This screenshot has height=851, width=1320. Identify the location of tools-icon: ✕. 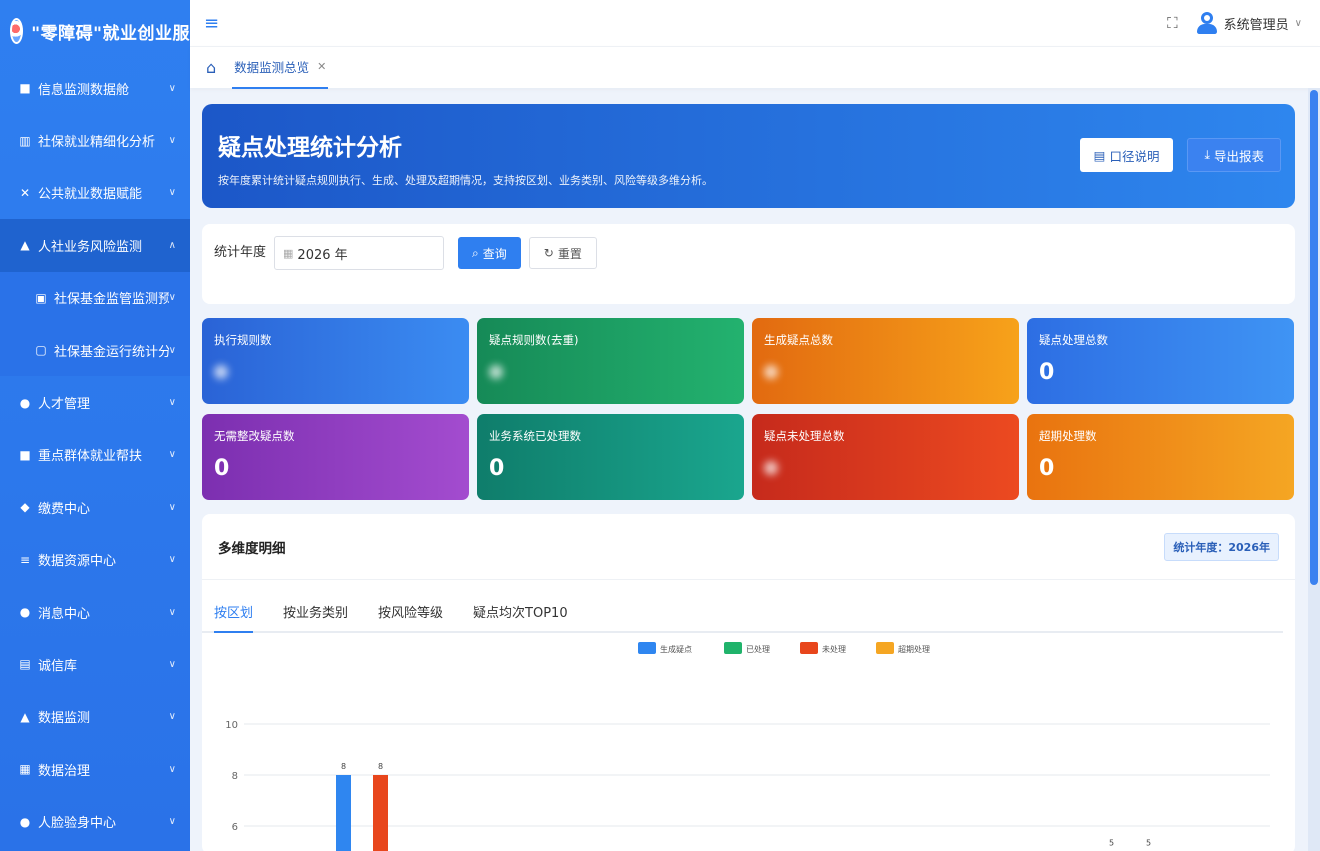
(25, 192).